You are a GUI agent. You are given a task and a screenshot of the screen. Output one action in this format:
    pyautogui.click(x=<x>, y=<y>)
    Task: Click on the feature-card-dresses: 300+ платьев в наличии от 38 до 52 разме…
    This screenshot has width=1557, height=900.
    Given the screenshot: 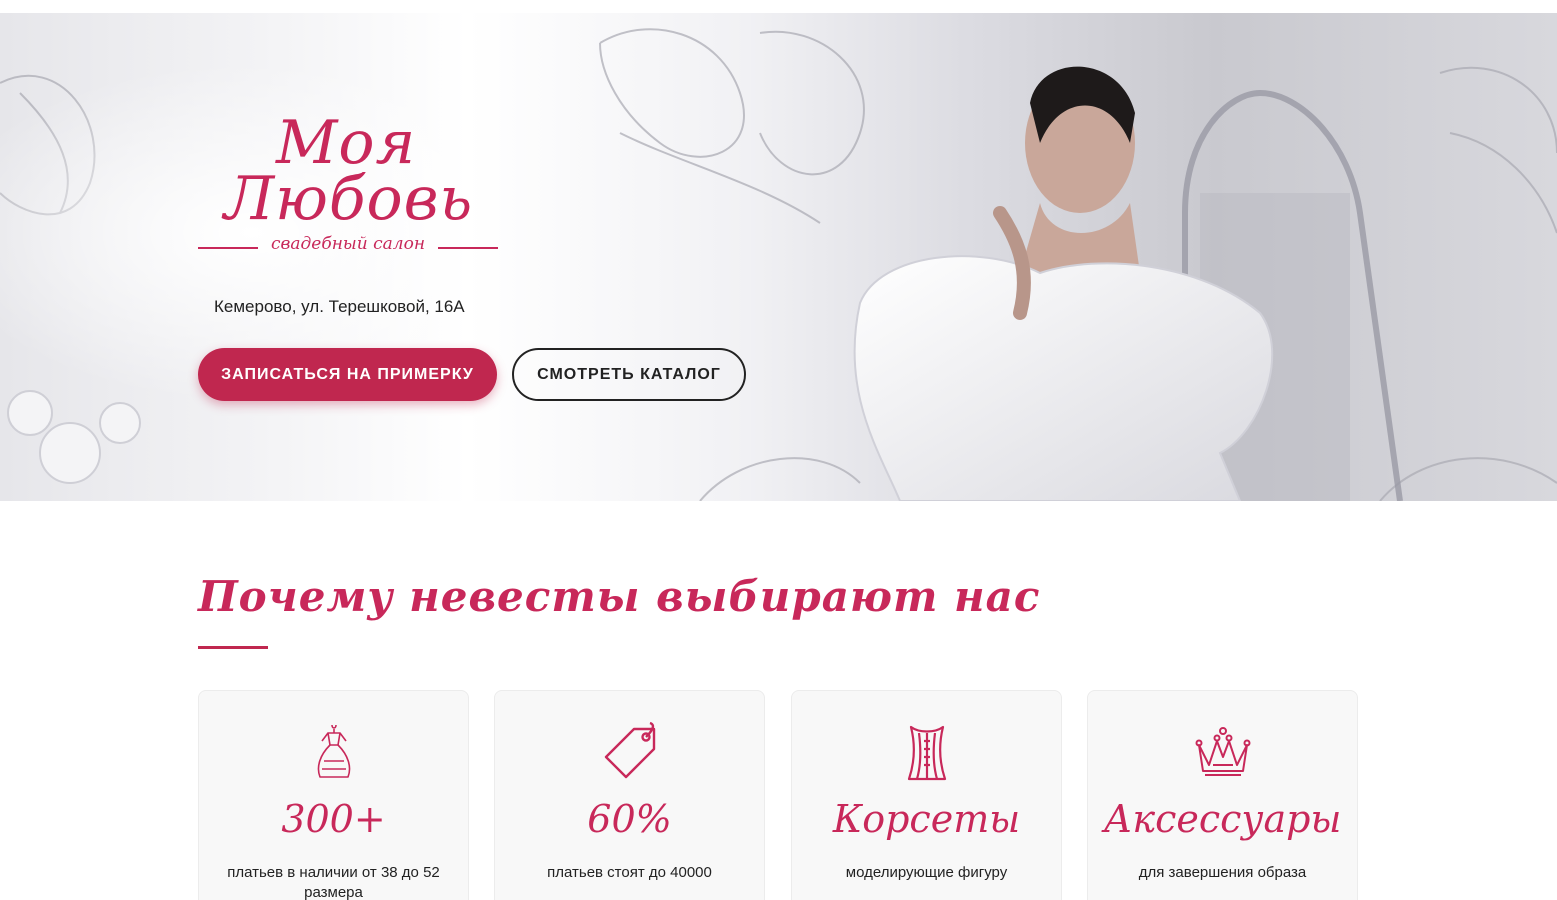 What is the action you would take?
    pyautogui.click(x=333, y=795)
    